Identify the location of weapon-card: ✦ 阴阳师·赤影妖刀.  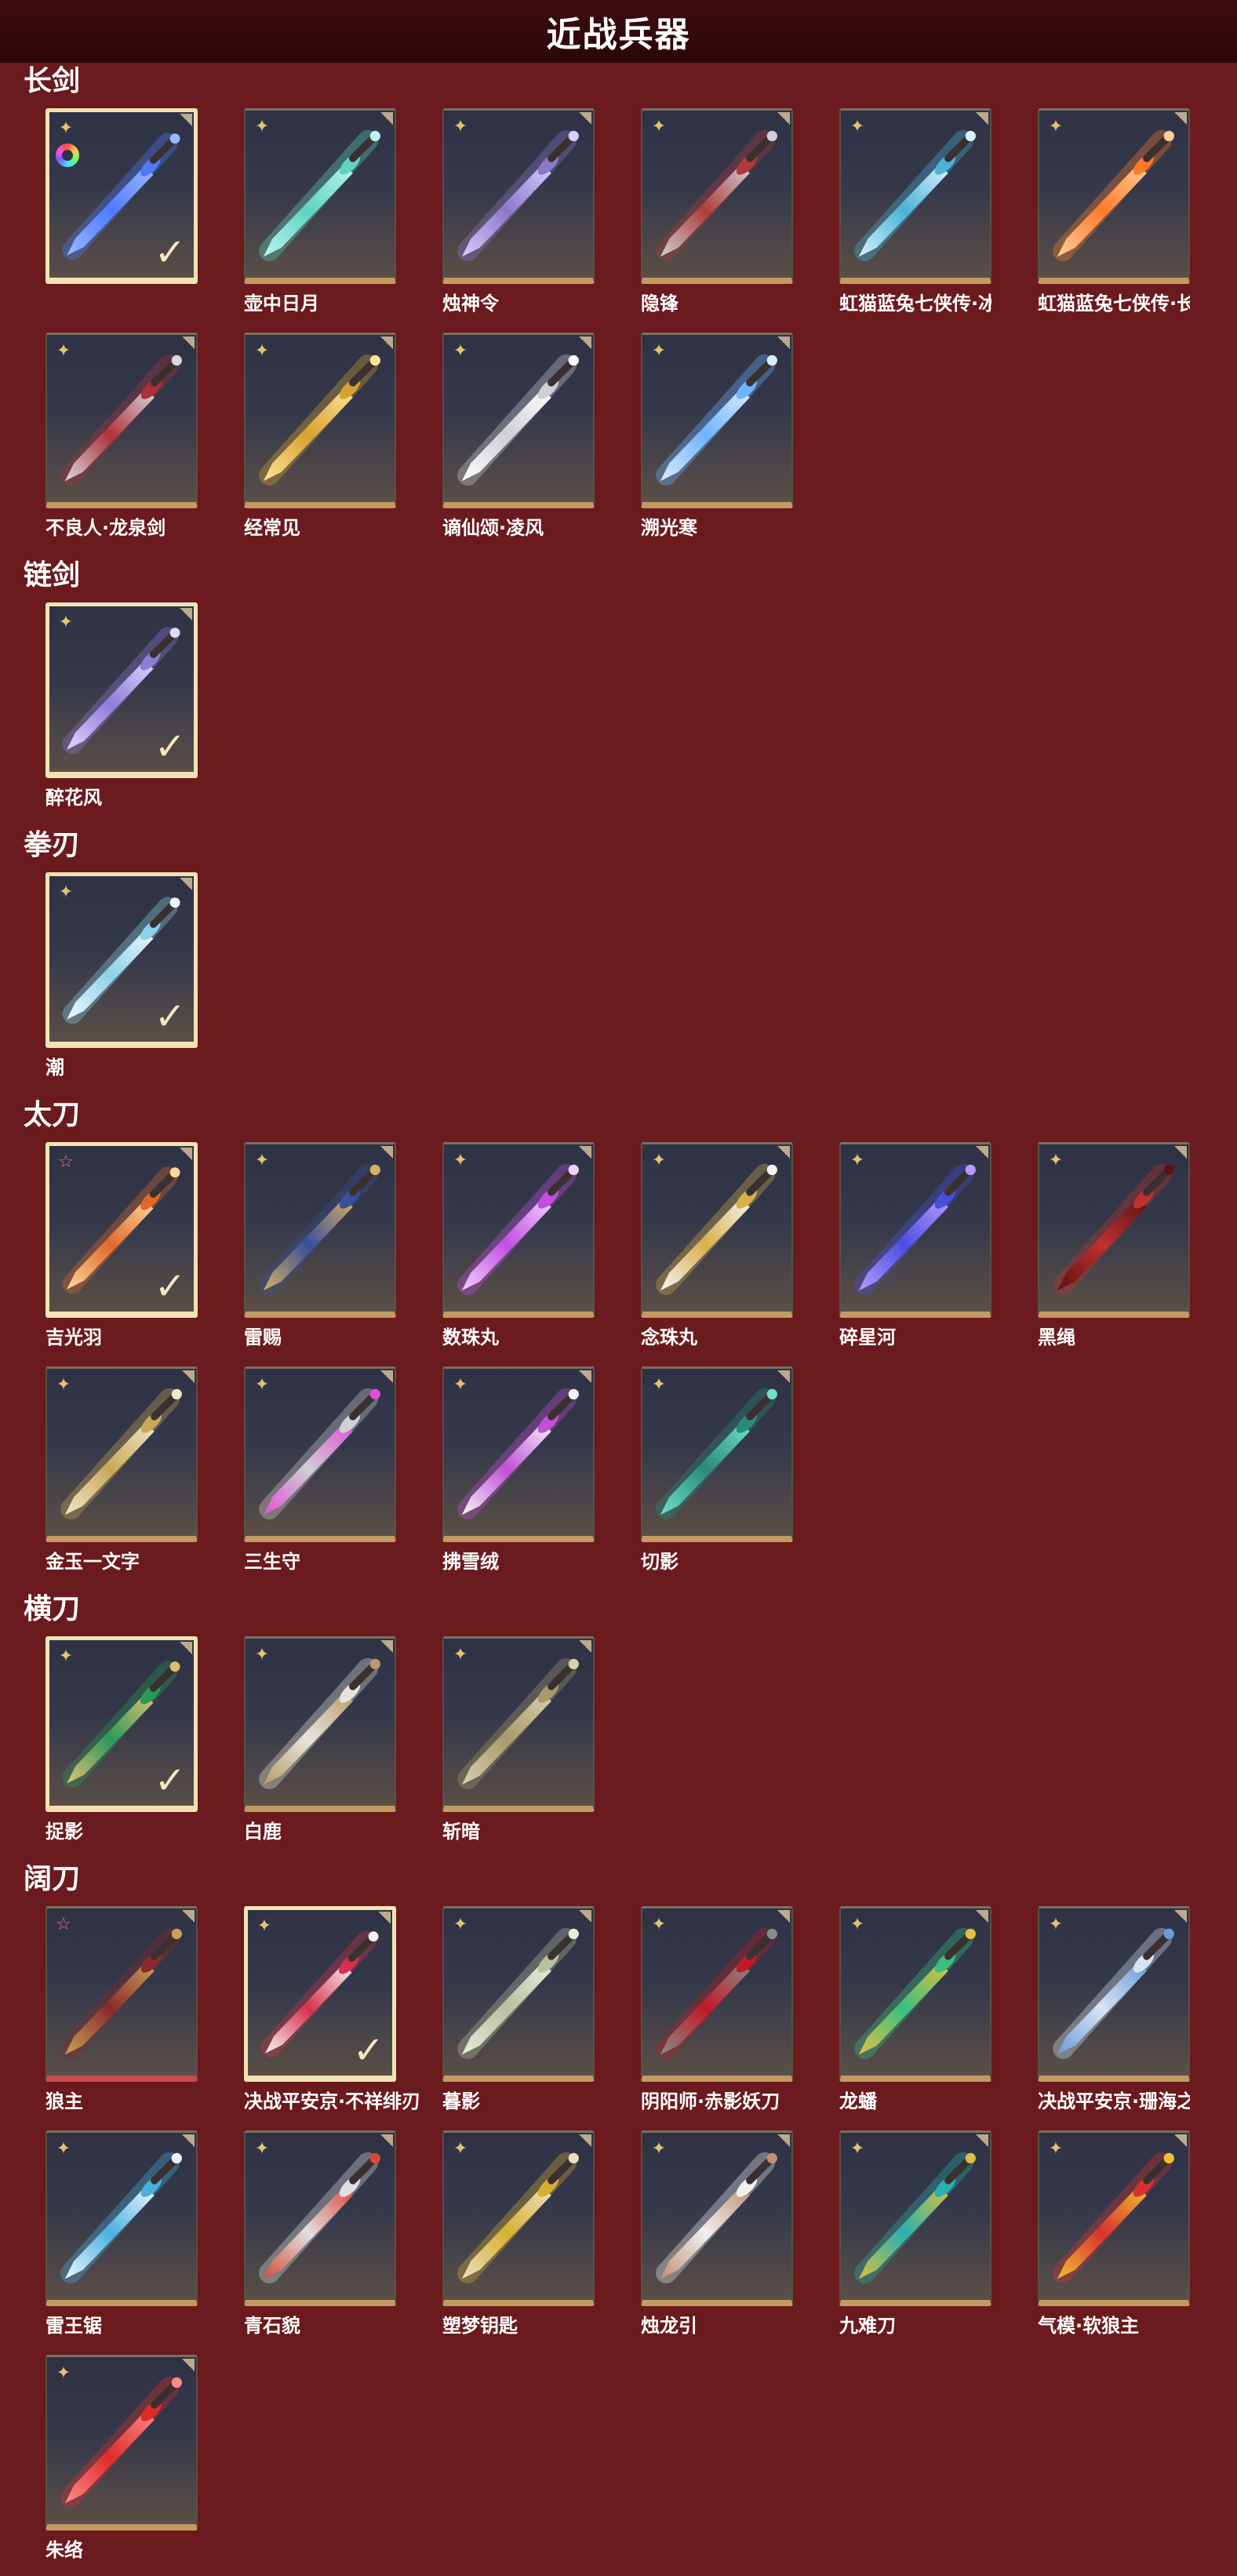
(717, 2009).